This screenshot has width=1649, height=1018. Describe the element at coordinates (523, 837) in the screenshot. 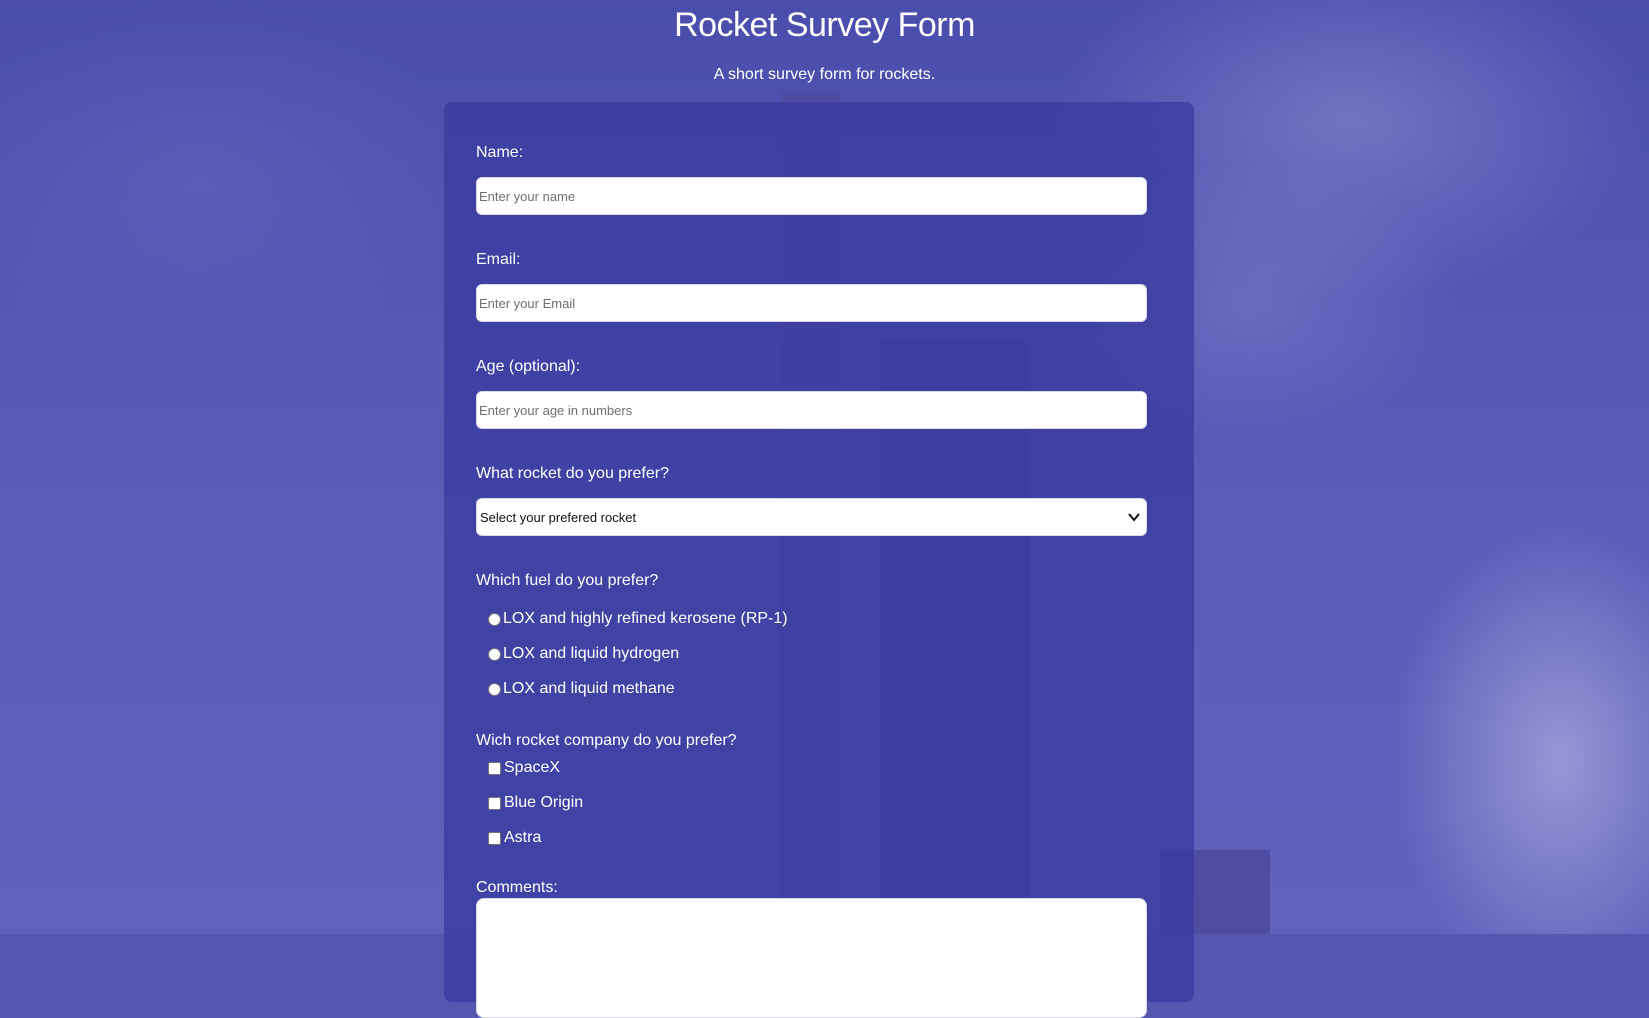

I see `company-option-label: Astra` at that location.